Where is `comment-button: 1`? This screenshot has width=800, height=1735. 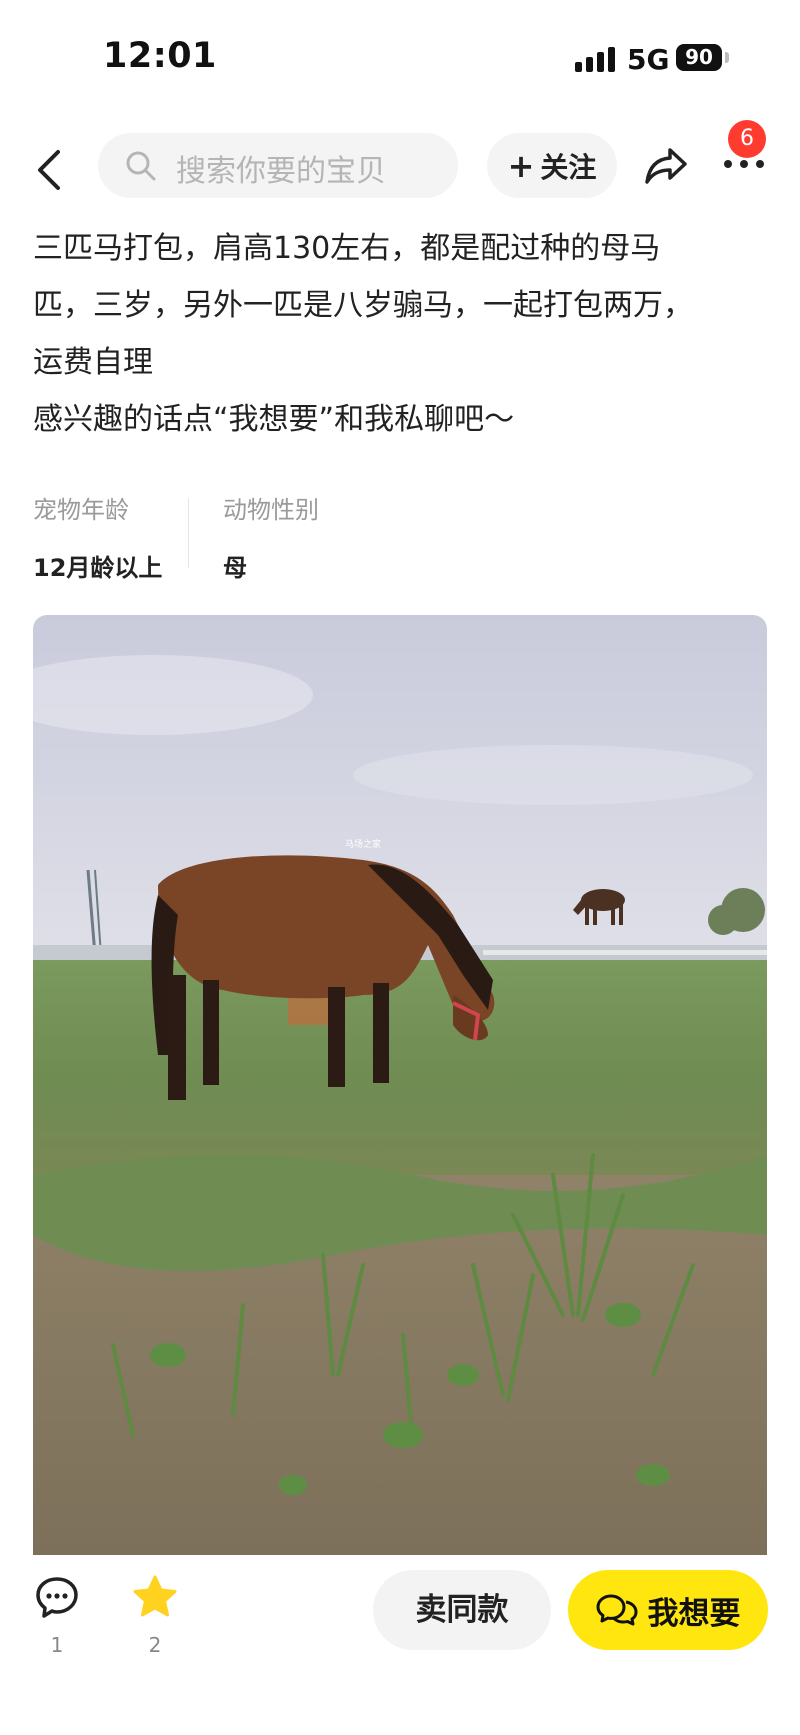 comment-button: 1 is located at coordinates (57, 1616).